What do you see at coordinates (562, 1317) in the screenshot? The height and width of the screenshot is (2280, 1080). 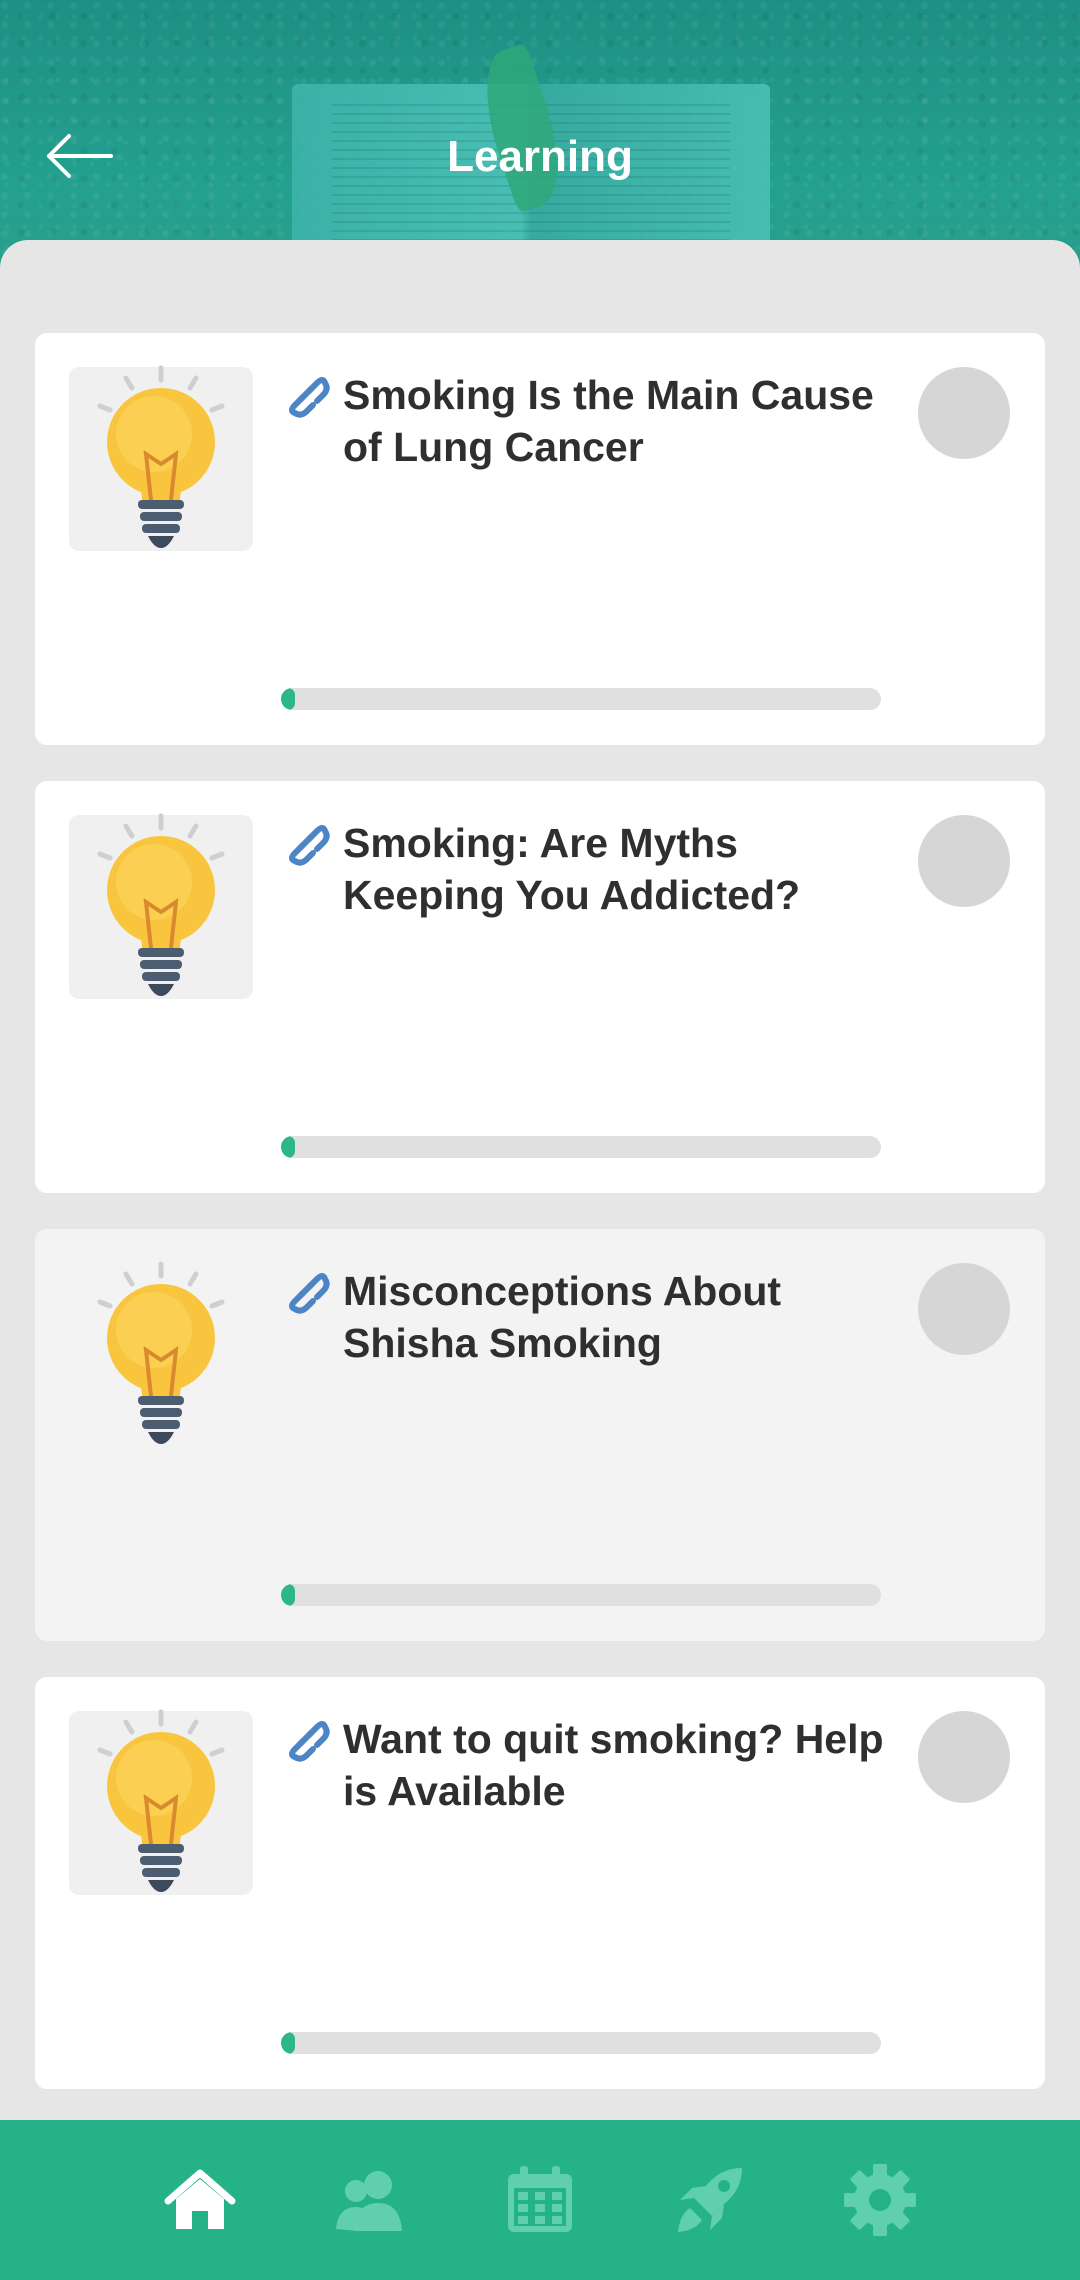 I see `lesson-title: Misconceptions About Shisha Smoking` at bounding box center [562, 1317].